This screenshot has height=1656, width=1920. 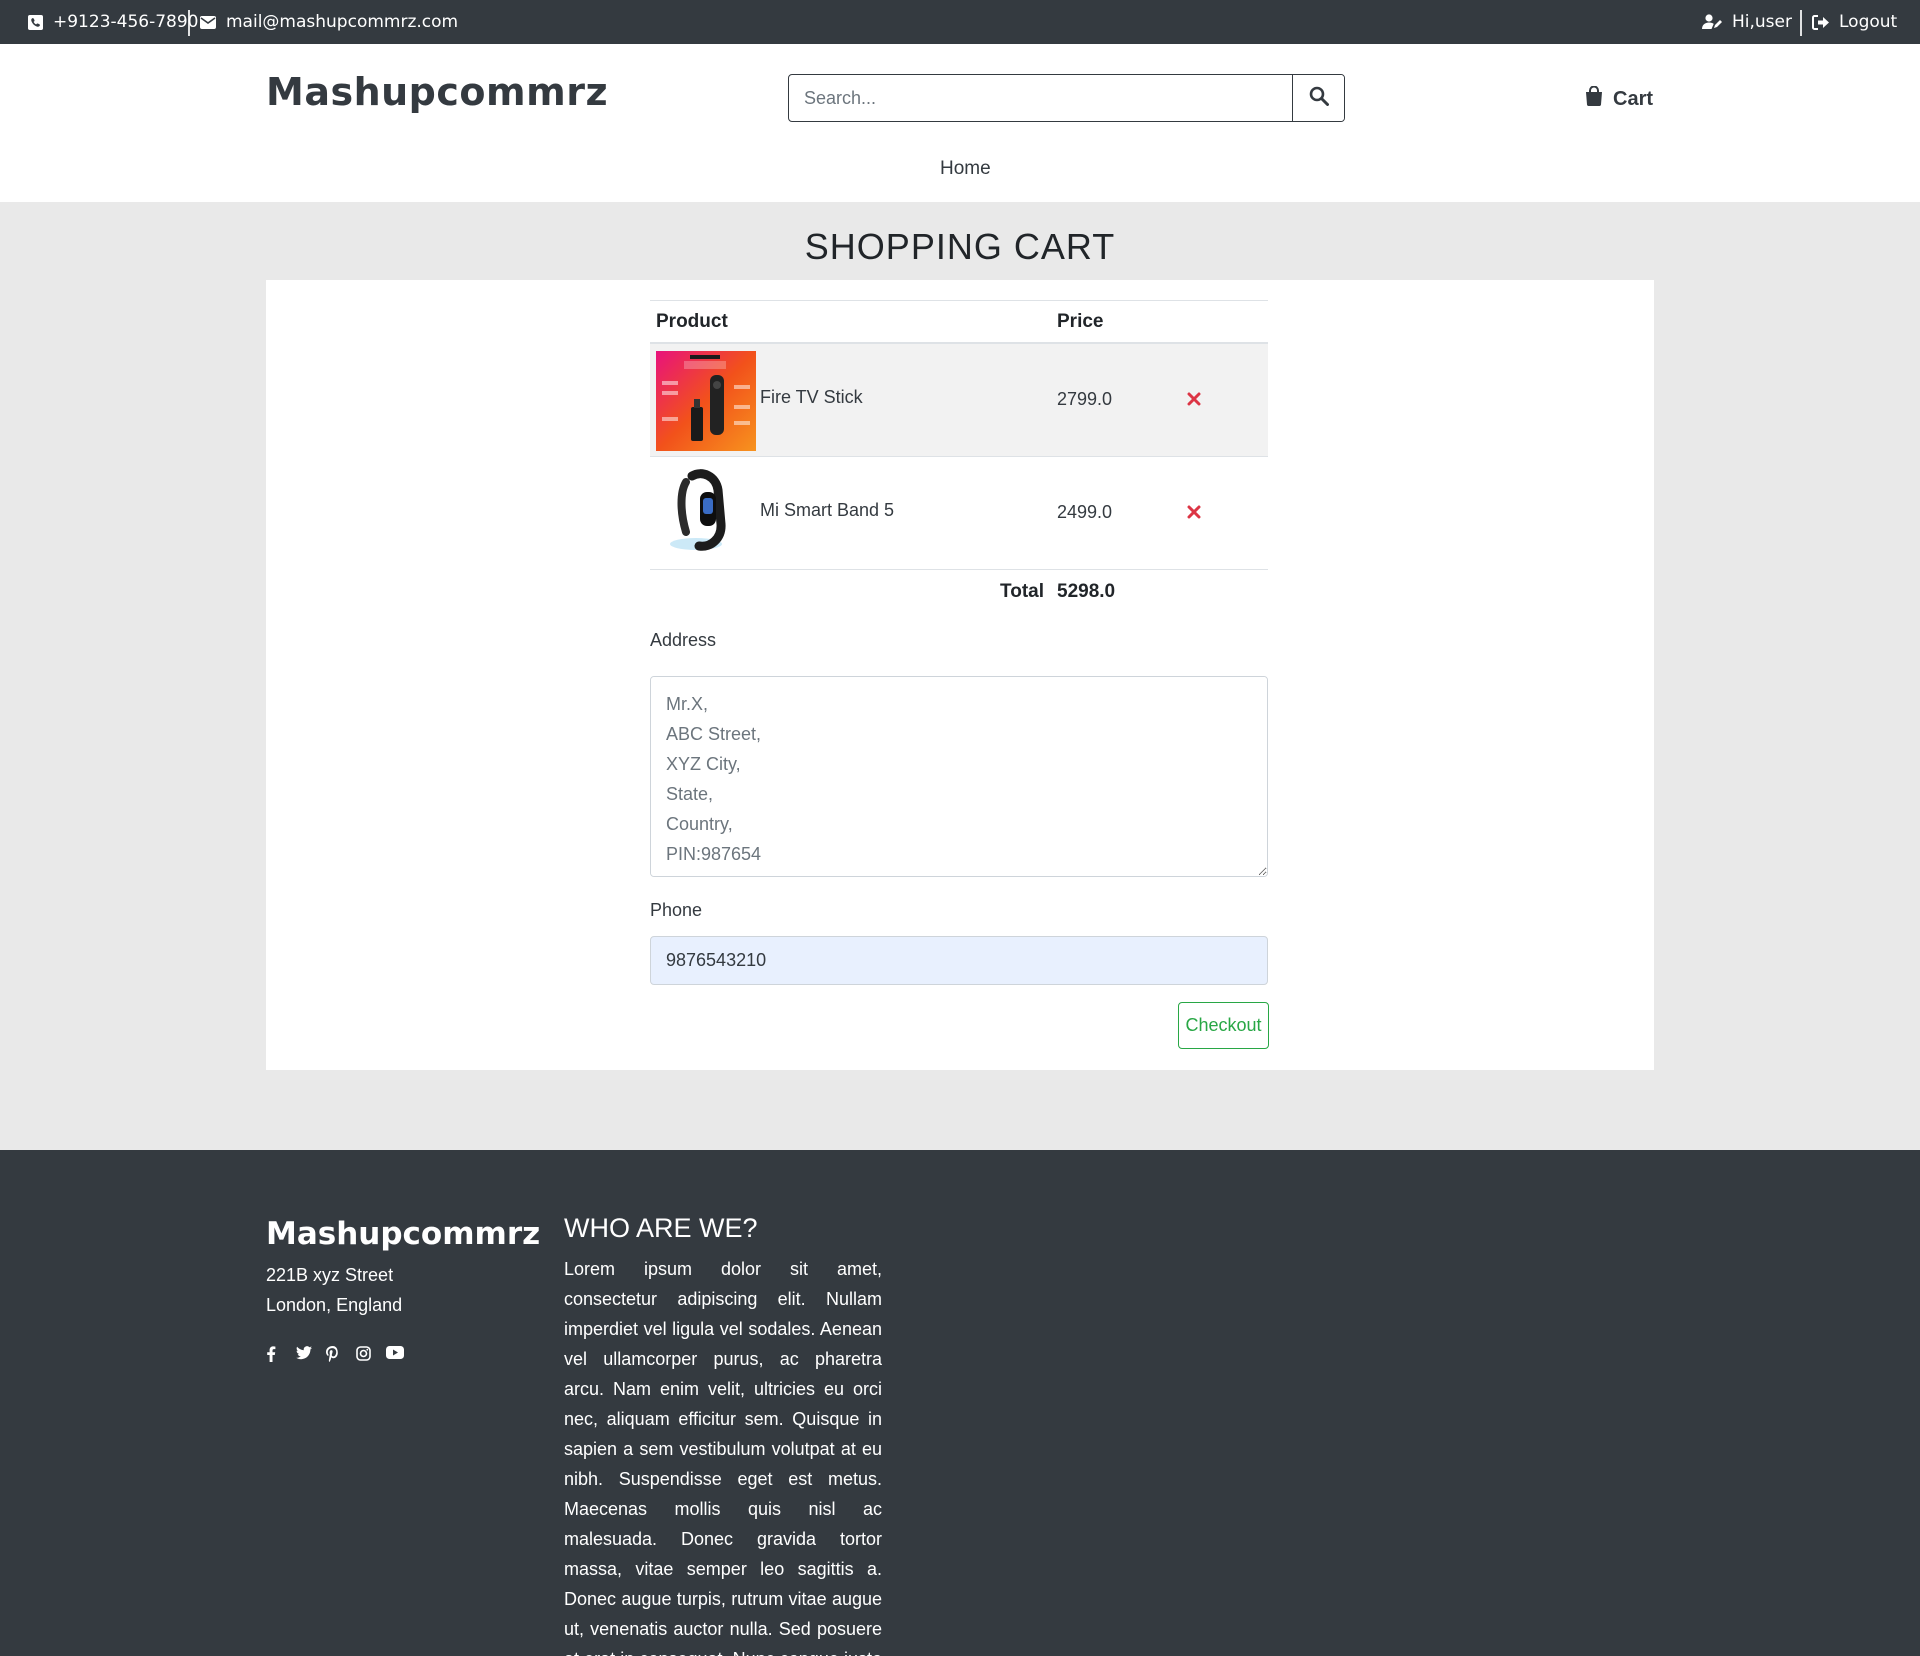 I want to click on logout-text: Logout, so click(x=1868, y=22).